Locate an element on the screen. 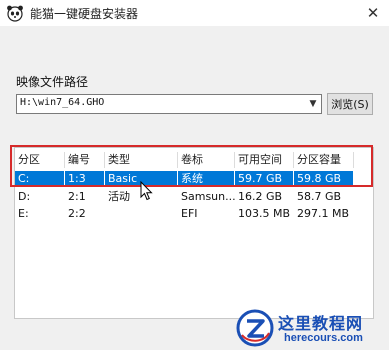 Image resolution: width=389 pixels, height=350 pixels. table-row: E: 2:2 EFI 103.5 MB 297.1 MB is located at coordinates (194, 214).